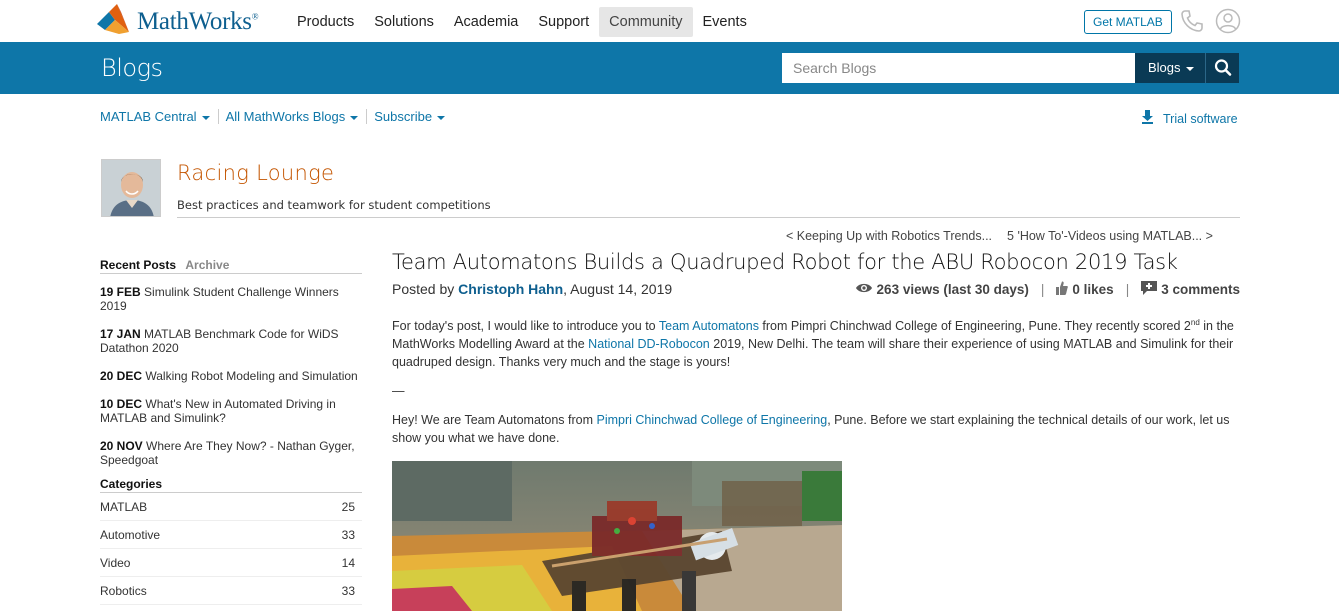  What do you see at coordinates (131, 188) in the screenshot?
I see `author-avatar` at bounding box center [131, 188].